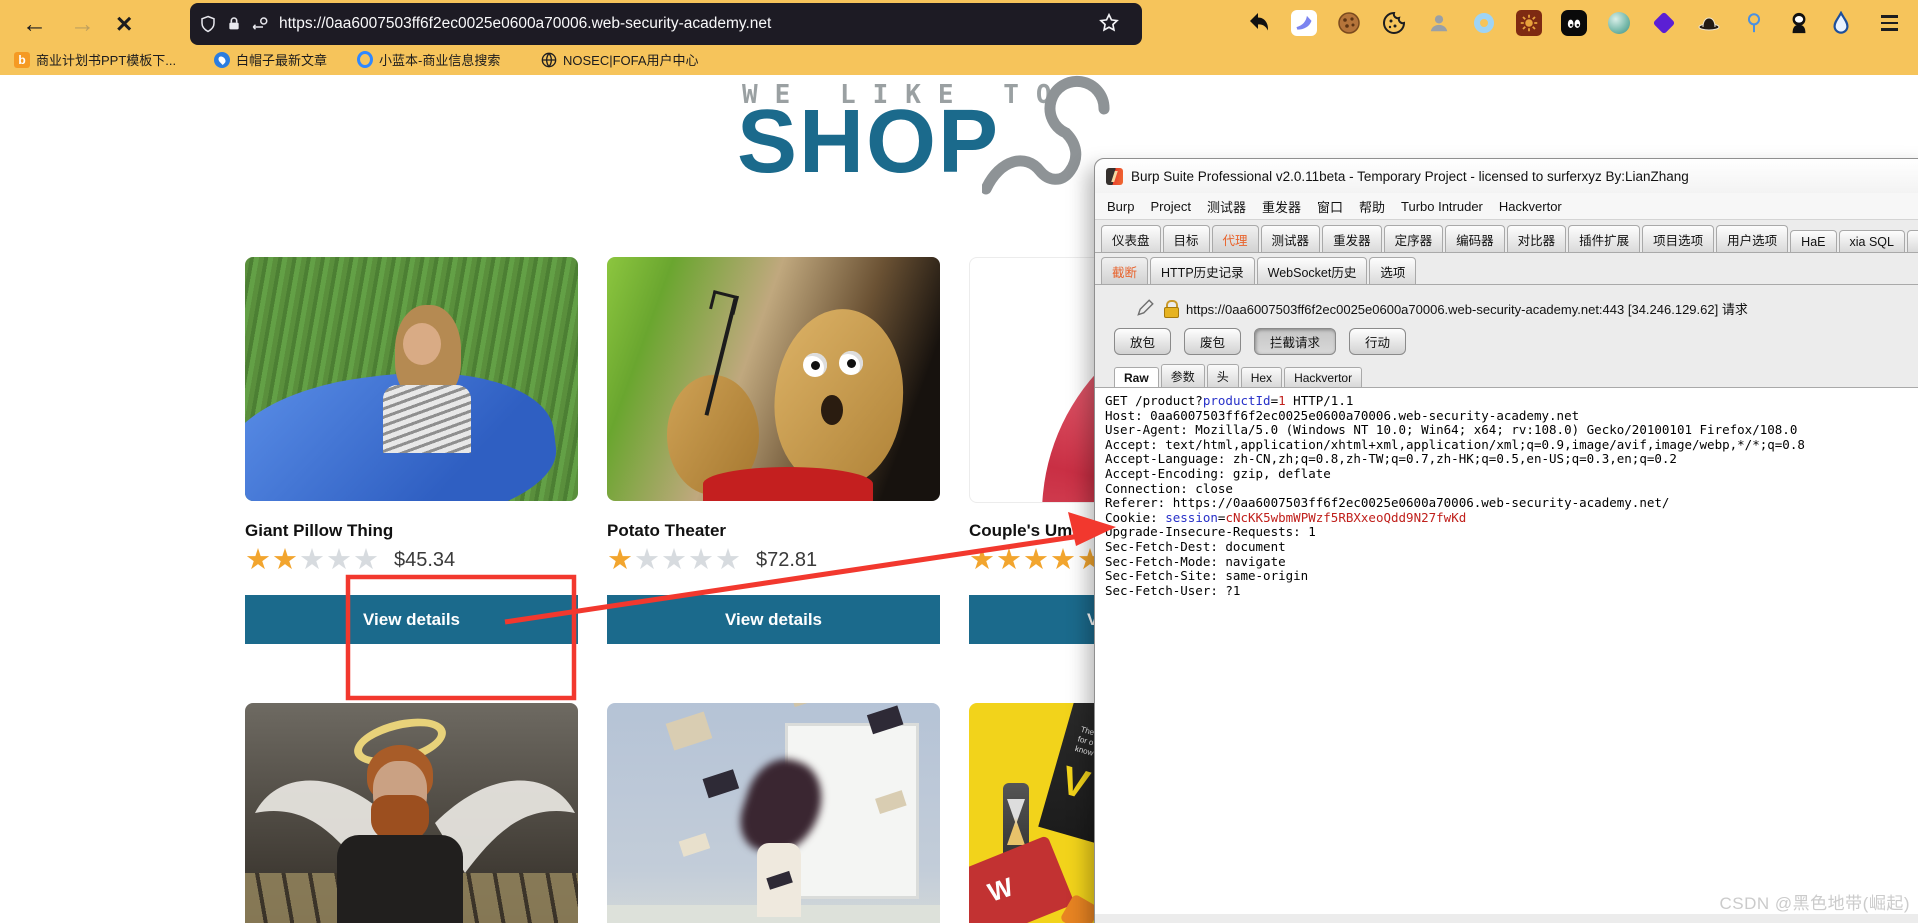 Image resolution: width=1918 pixels, height=923 pixels. What do you see at coordinates (1281, 206) in the screenshot?
I see `burp-menu-item: 重发器` at bounding box center [1281, 206].